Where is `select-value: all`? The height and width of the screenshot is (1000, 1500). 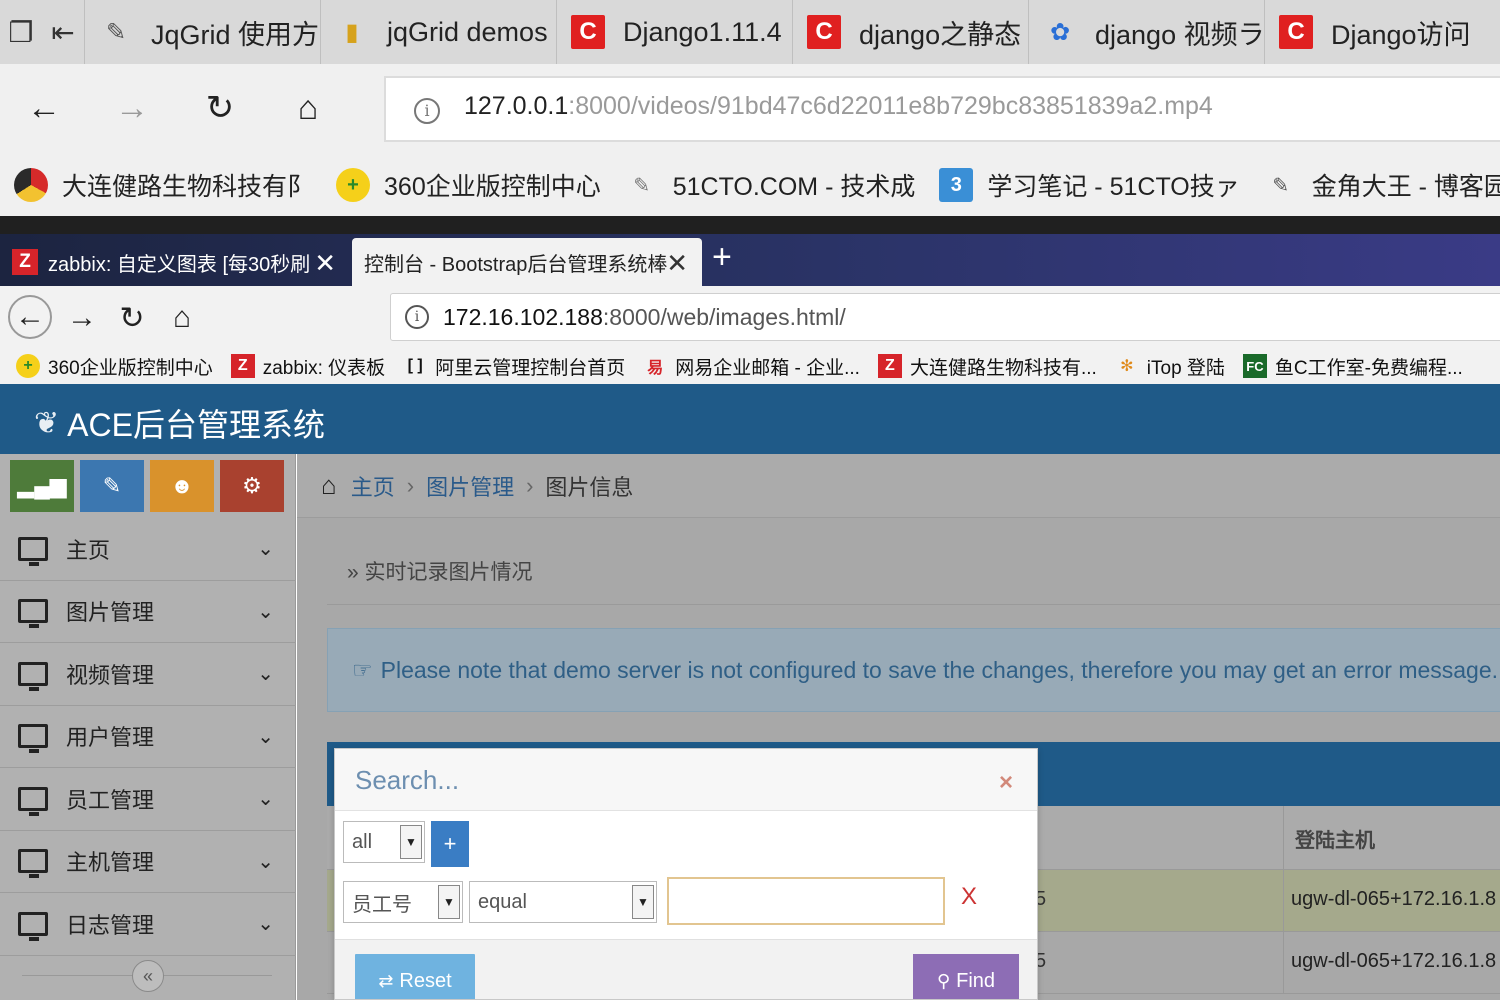
select-value: all is located at coordinates (362, 841).